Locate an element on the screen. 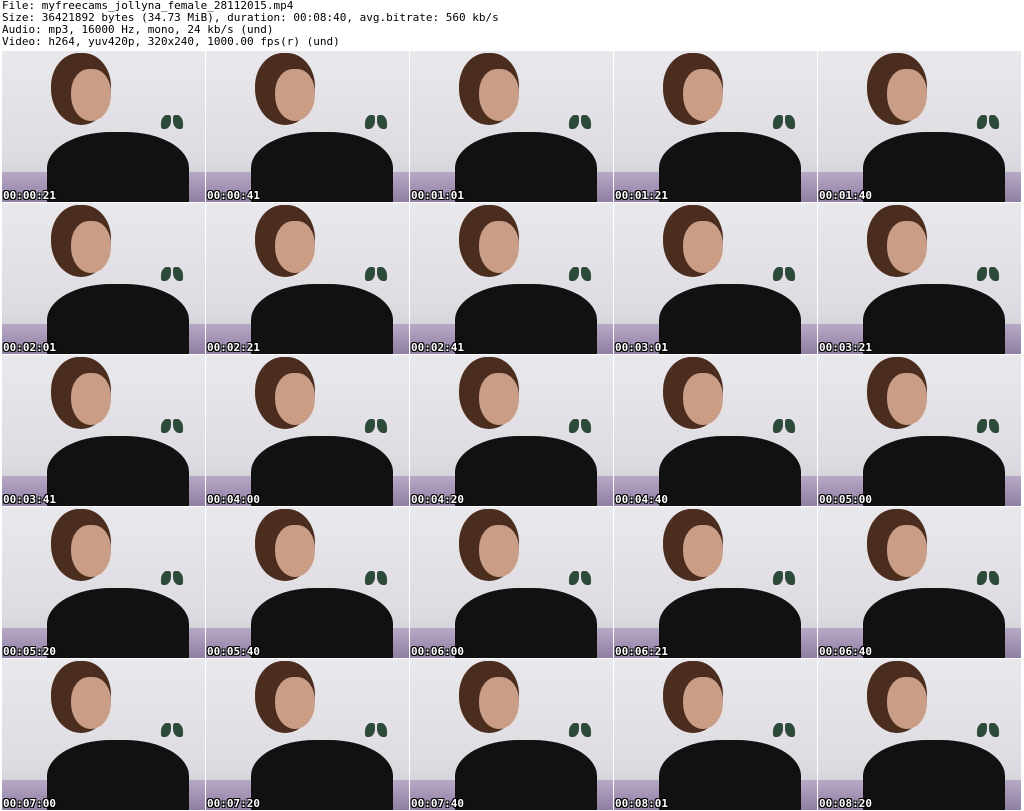  thumbnail-timestamp: 00:07:00 is located at coordinates (29, 803).